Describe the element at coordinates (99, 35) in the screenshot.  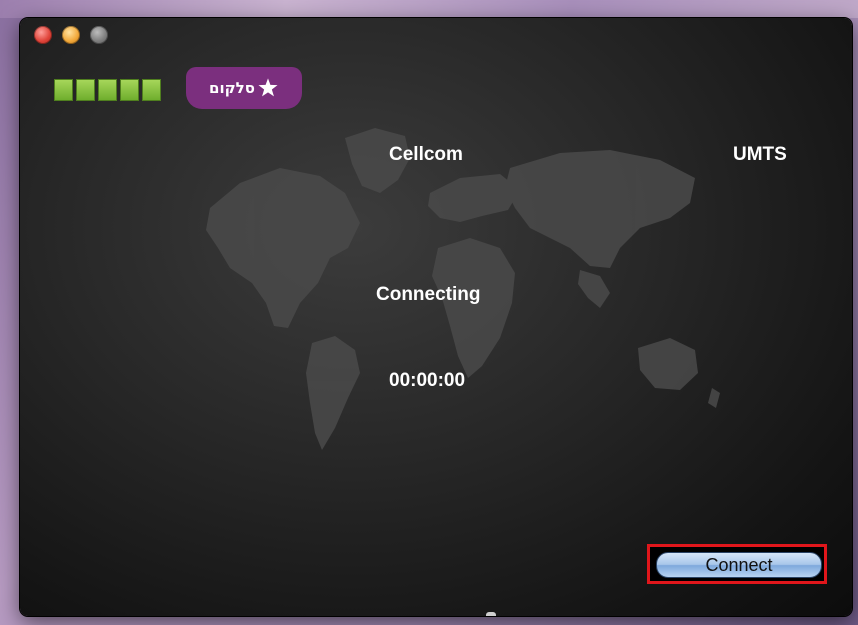
I see `zoom-window-button` at that location.